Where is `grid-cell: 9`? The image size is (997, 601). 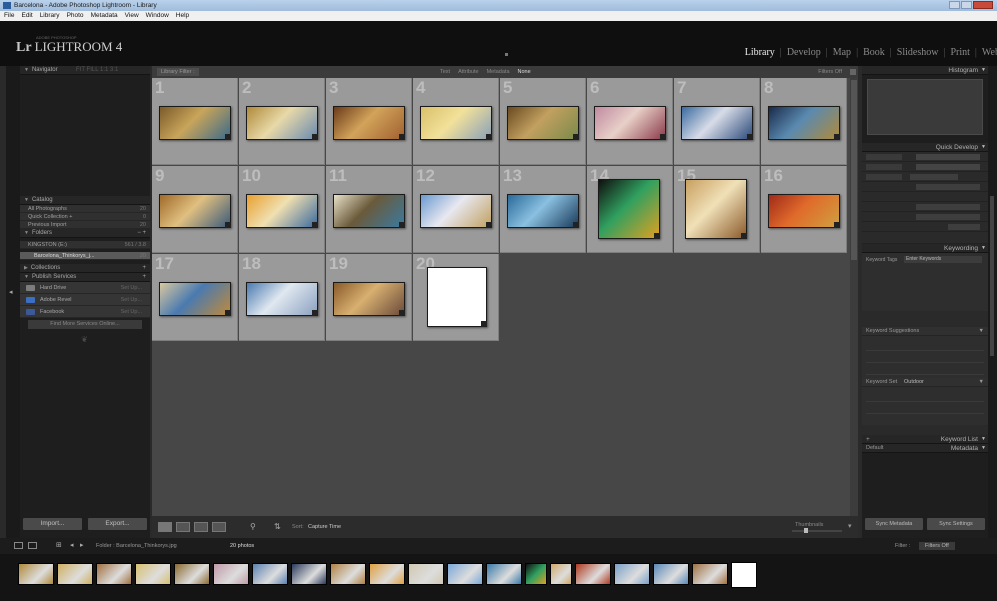 grid-cell: 9 is located at coordinates (195, 209).